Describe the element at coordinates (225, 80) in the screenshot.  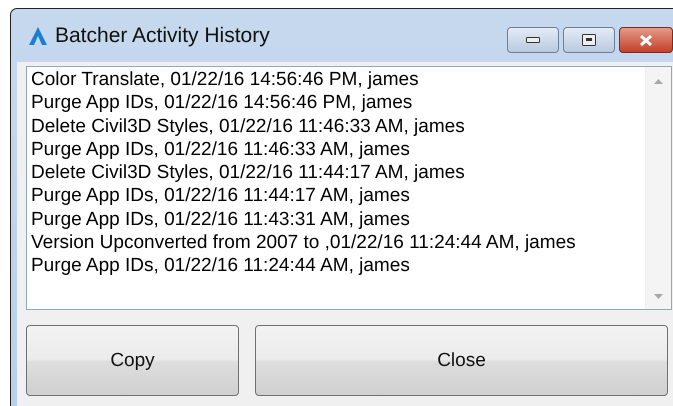
I see `log-line: Color Translate, 01/22/16 14:56:46 PM, james` at that location.